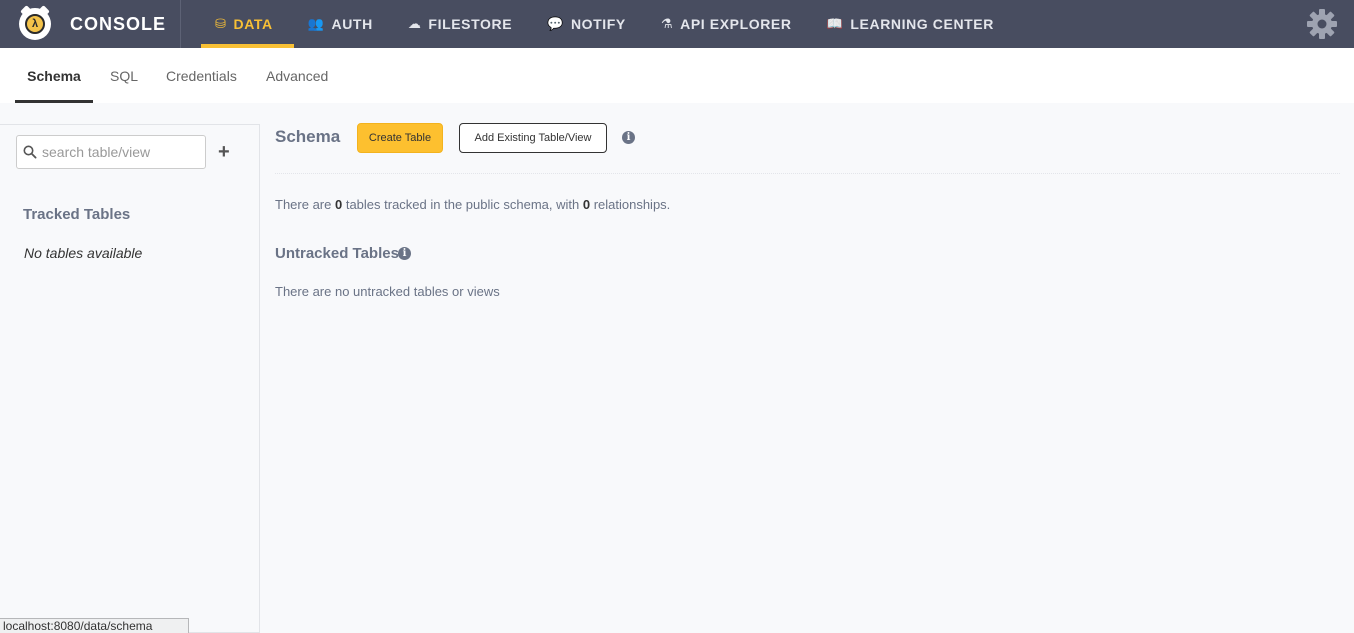 This screenshot has width=1354, height=633. I want to click on hasura-logo-icon: λ, so click(35, 22).